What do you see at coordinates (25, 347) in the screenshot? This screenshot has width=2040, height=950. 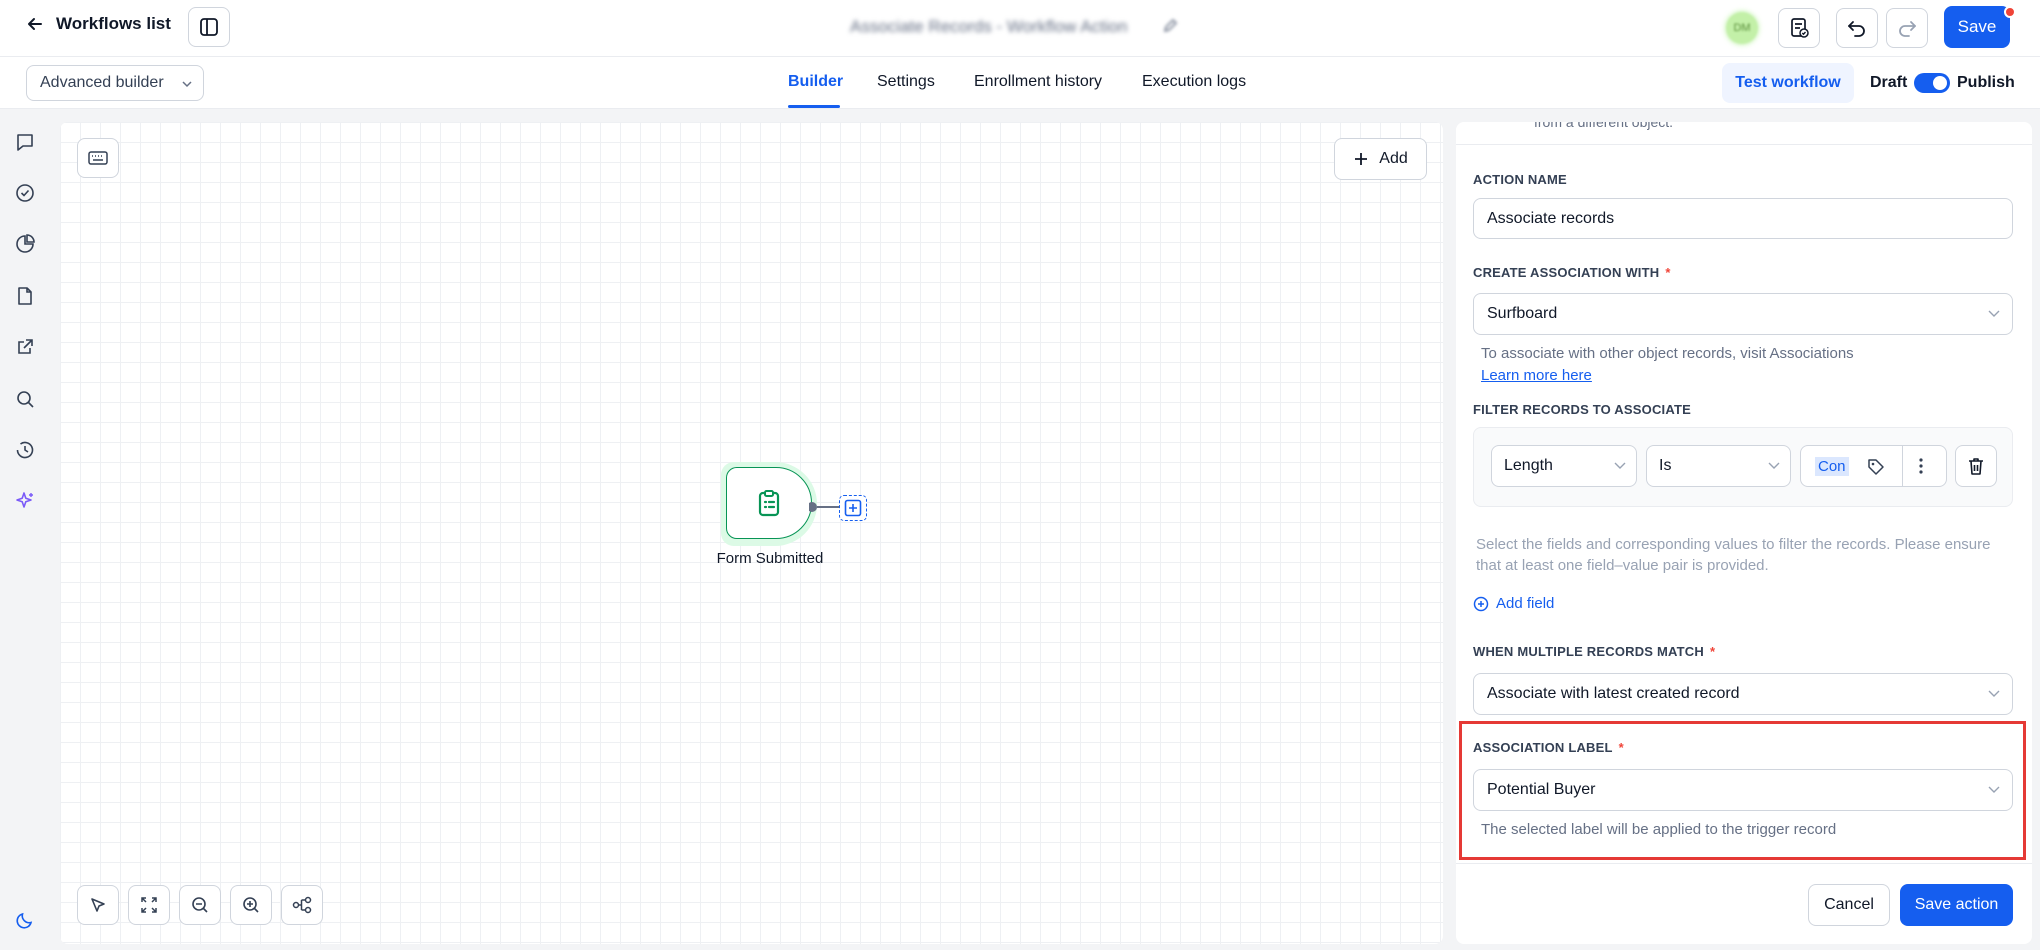 I see `external-link-icon` at bounding box center [25, 347].